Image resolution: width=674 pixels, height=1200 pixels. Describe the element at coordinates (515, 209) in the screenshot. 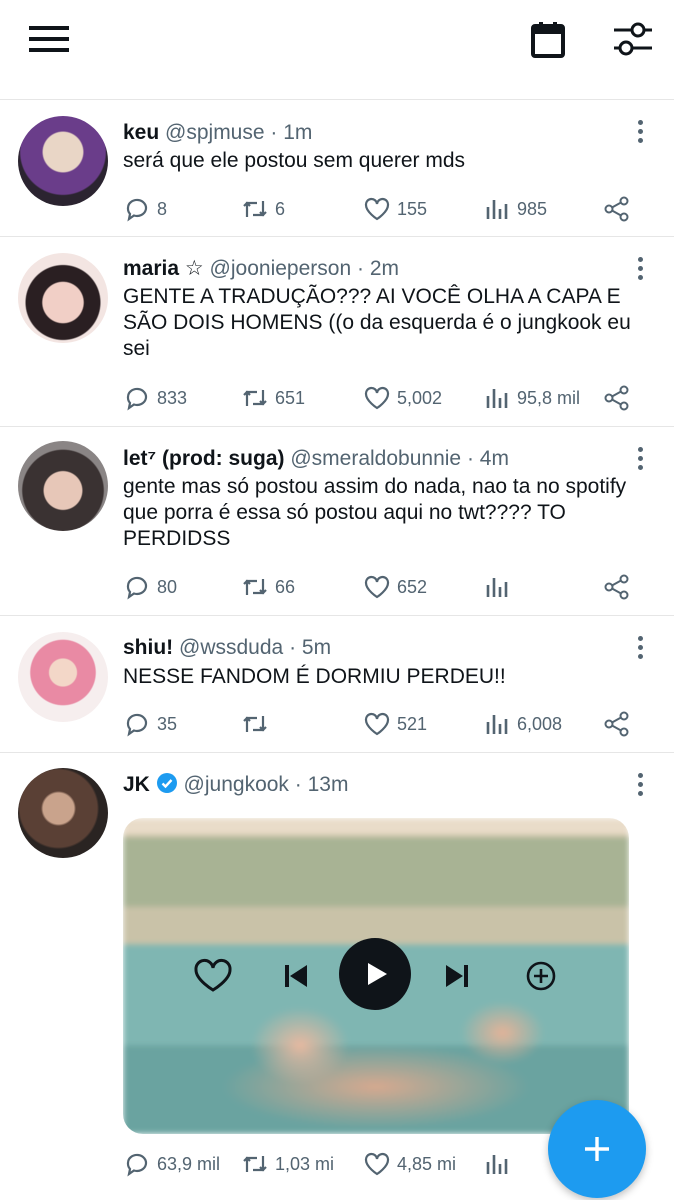

I see `views-button: 985` at that location.